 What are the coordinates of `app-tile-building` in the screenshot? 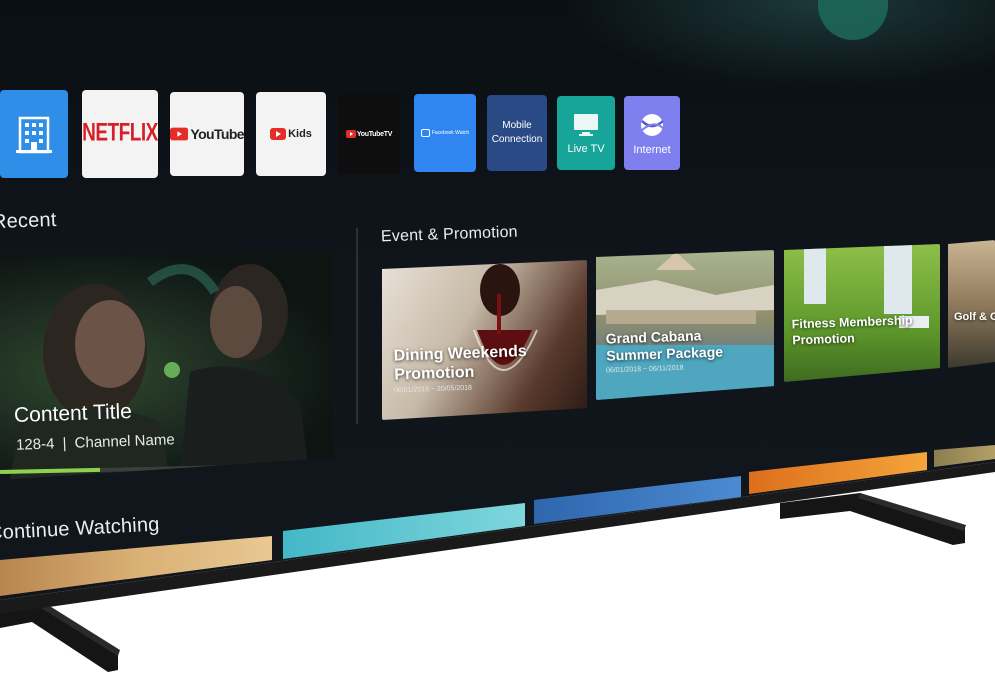 It's located at (34, 134).